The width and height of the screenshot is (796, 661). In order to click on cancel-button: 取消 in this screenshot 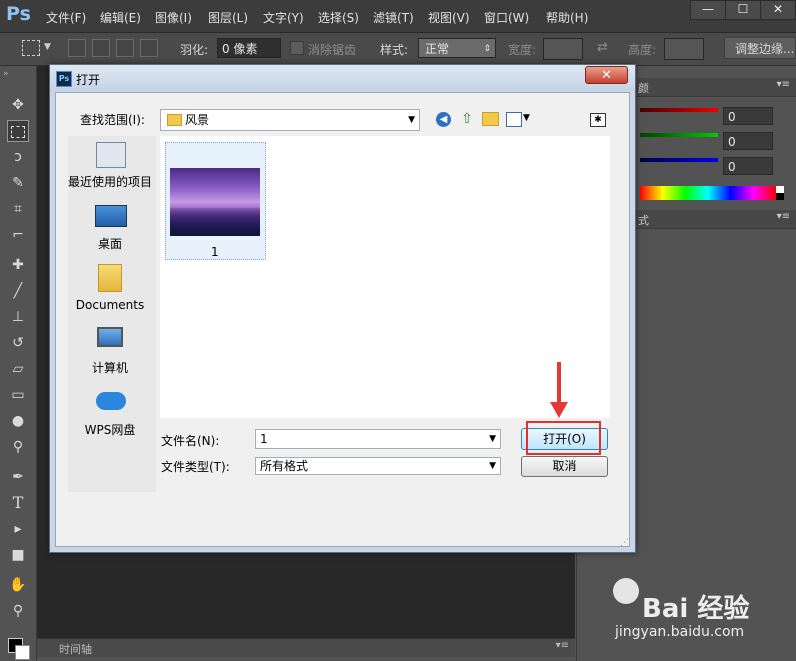, I will do `click(564, 466)`.